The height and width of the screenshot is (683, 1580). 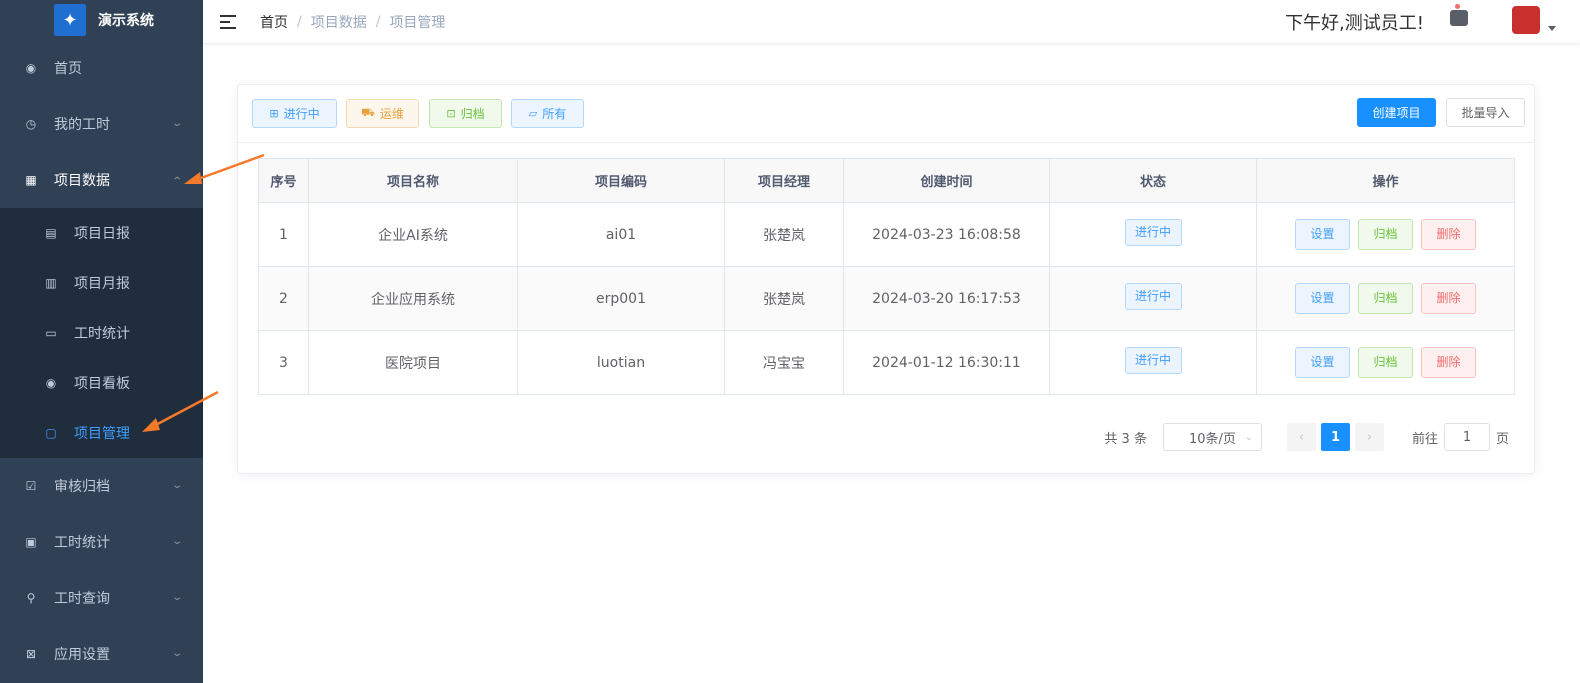 I want to click on message-icon, so click(x=1459, y=18).